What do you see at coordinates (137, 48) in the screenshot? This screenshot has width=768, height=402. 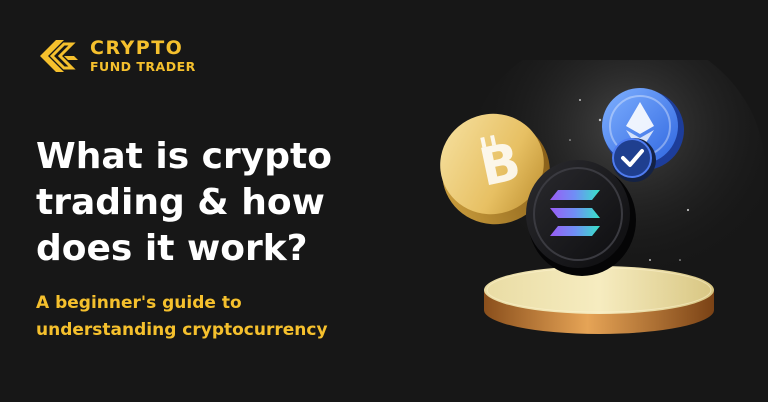 I see `brand-name-line1: CRYPTO` at bounding box center [137, 48].